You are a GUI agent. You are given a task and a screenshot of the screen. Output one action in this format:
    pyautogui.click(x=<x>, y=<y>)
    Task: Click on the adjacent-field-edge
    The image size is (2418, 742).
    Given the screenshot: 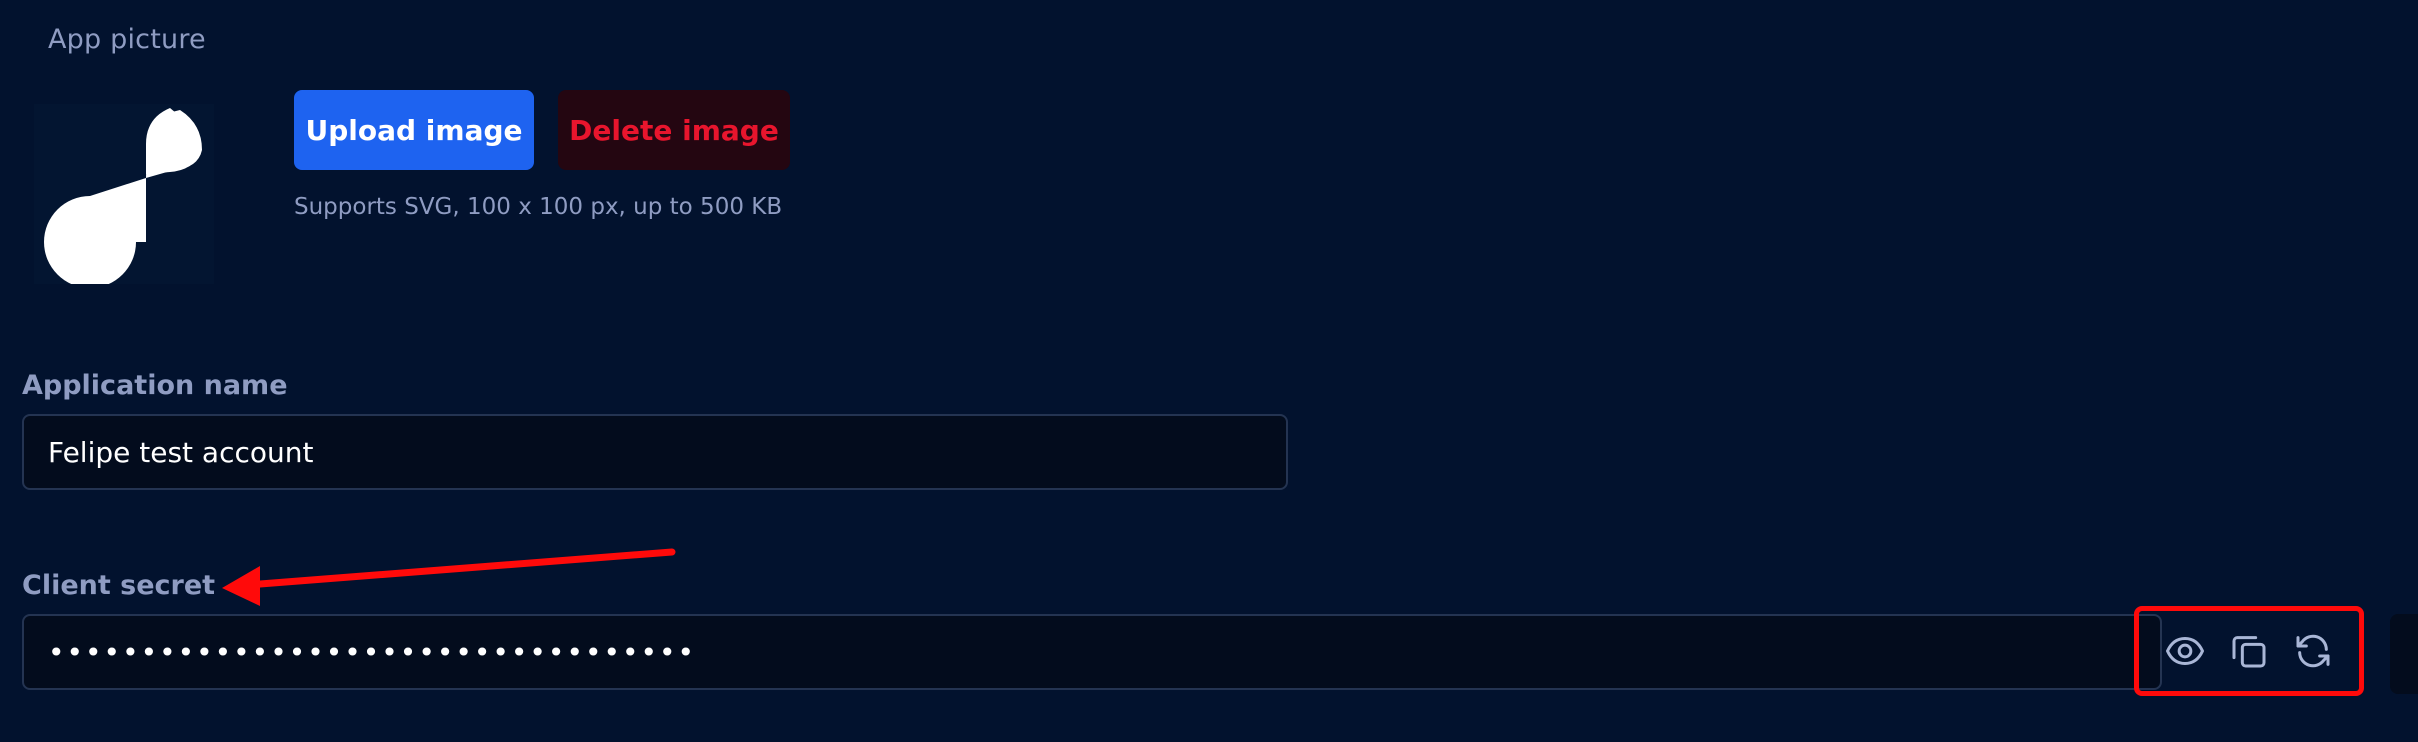 What is the action you would take?
    pyautogui.click(x=2404, y=654)
    